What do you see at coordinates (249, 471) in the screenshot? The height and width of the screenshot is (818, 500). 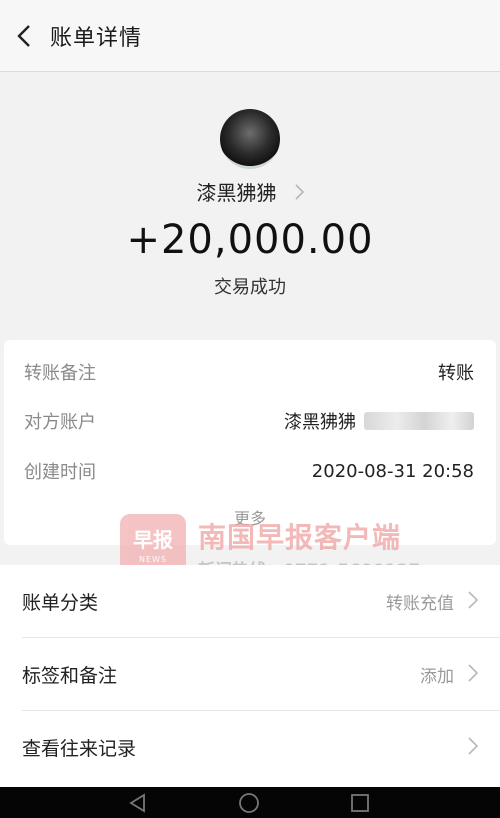 I see `detail-row-created: 创建时间 2020-08-31 20:58` at bounding box center [249, 471].